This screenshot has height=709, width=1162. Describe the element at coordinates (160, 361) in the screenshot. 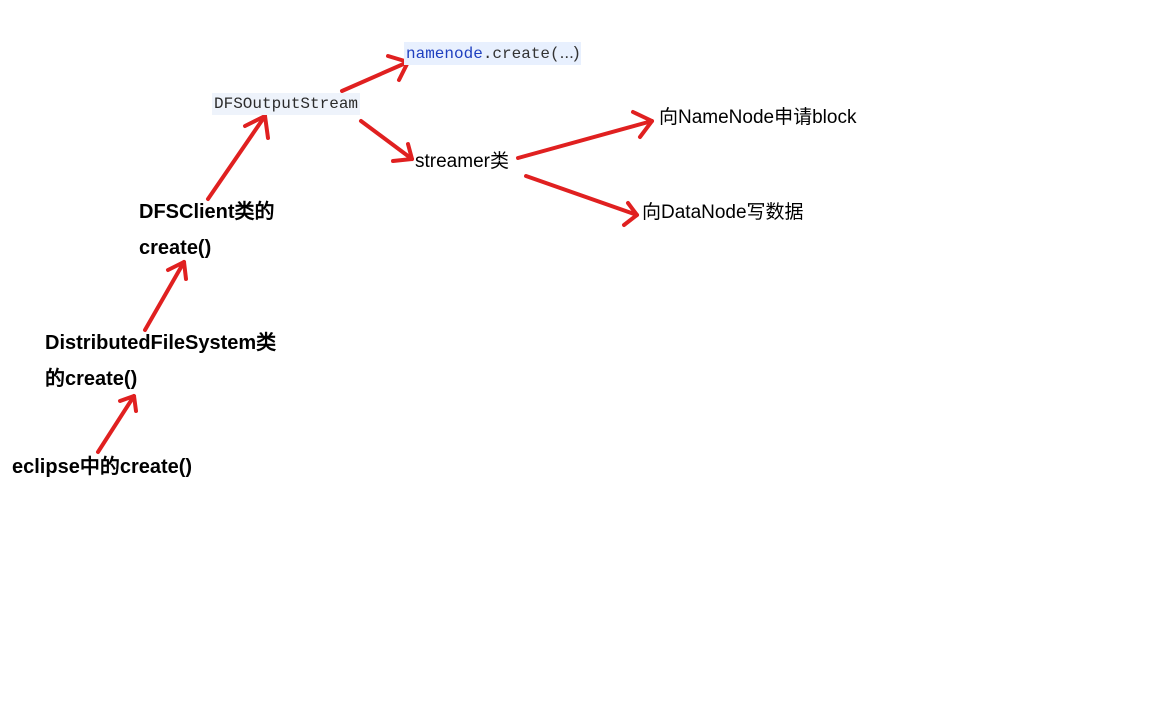

I see `node-distributed-file-system: DistributedFileSystem类 的create()` at that location.